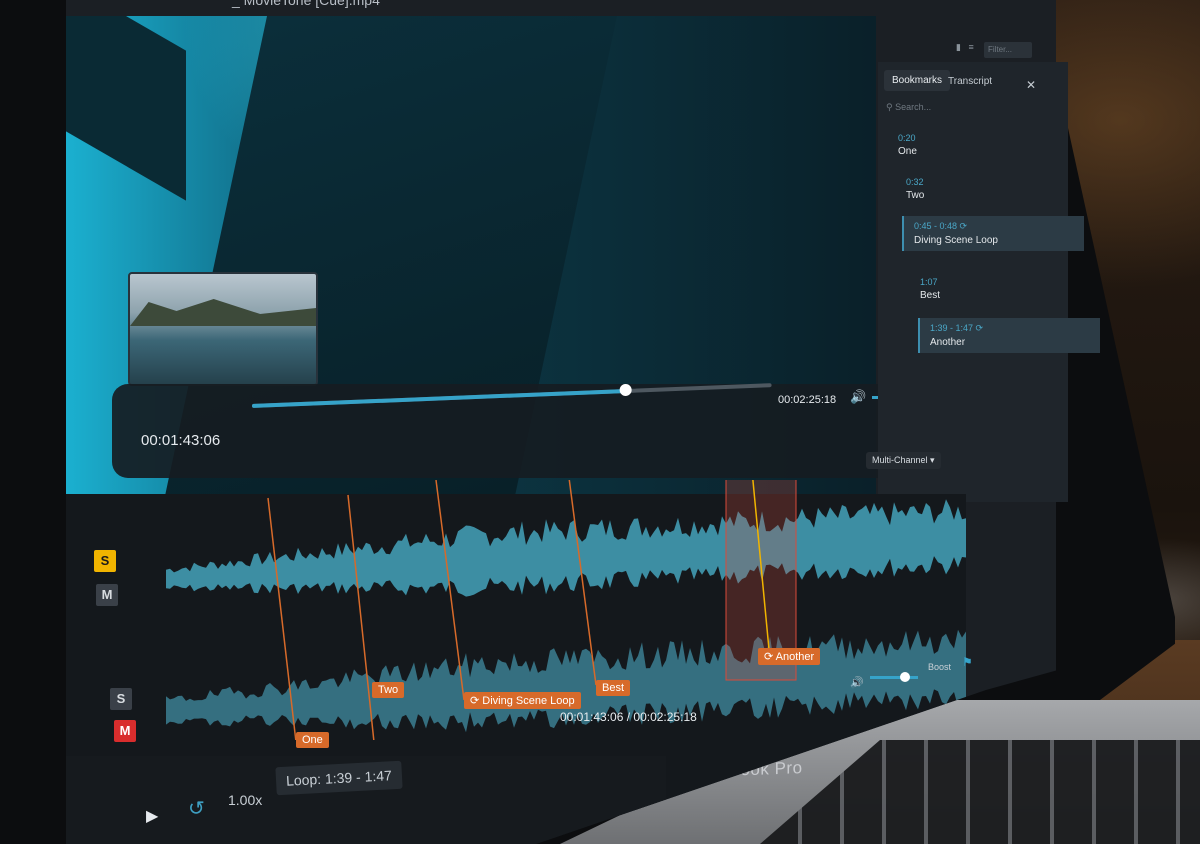 The height and width of the screenshot is (844, 1200). I want to click on playback-speed: 1.00x, so click(245, 800).